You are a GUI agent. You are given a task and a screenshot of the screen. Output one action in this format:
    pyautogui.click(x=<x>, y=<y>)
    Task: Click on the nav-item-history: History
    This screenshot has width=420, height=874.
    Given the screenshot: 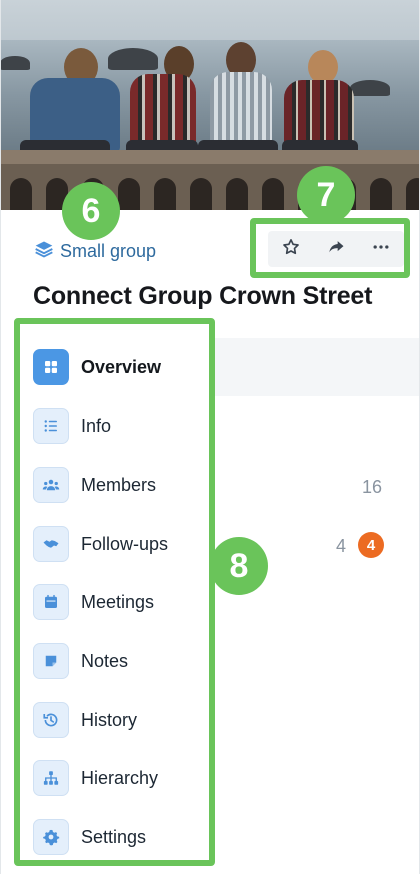 What is the action you would take?
    pyautogui.click(x=85, y=720)
    